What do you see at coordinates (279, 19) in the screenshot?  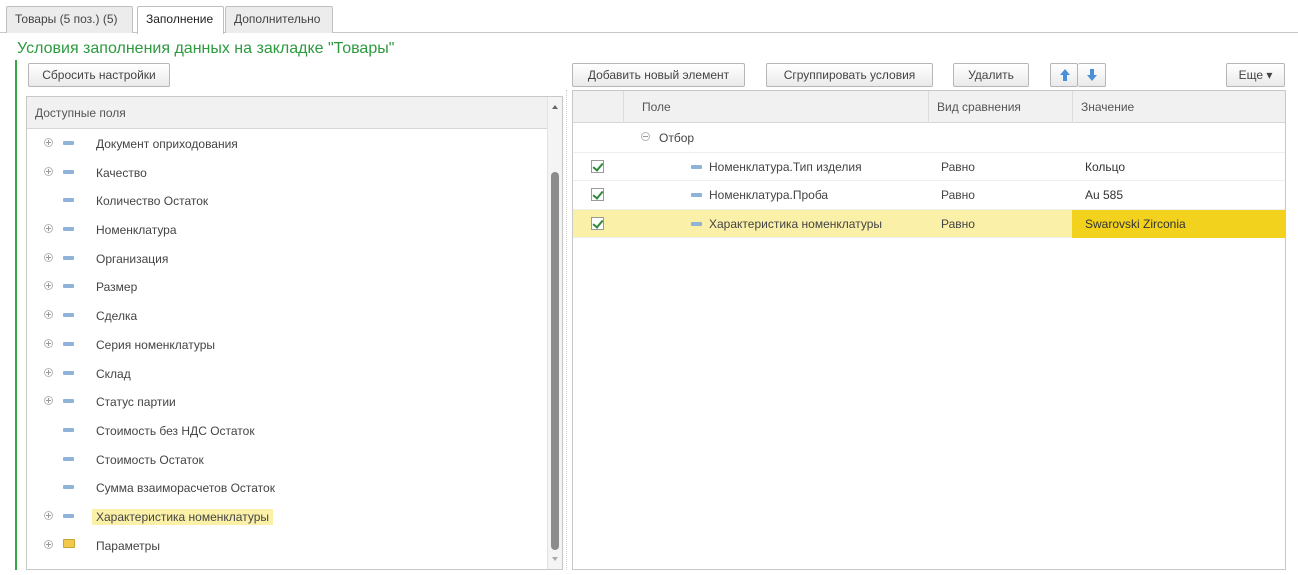 I see `tab-additional: Дополнительно` at bounding box center [279, 19].